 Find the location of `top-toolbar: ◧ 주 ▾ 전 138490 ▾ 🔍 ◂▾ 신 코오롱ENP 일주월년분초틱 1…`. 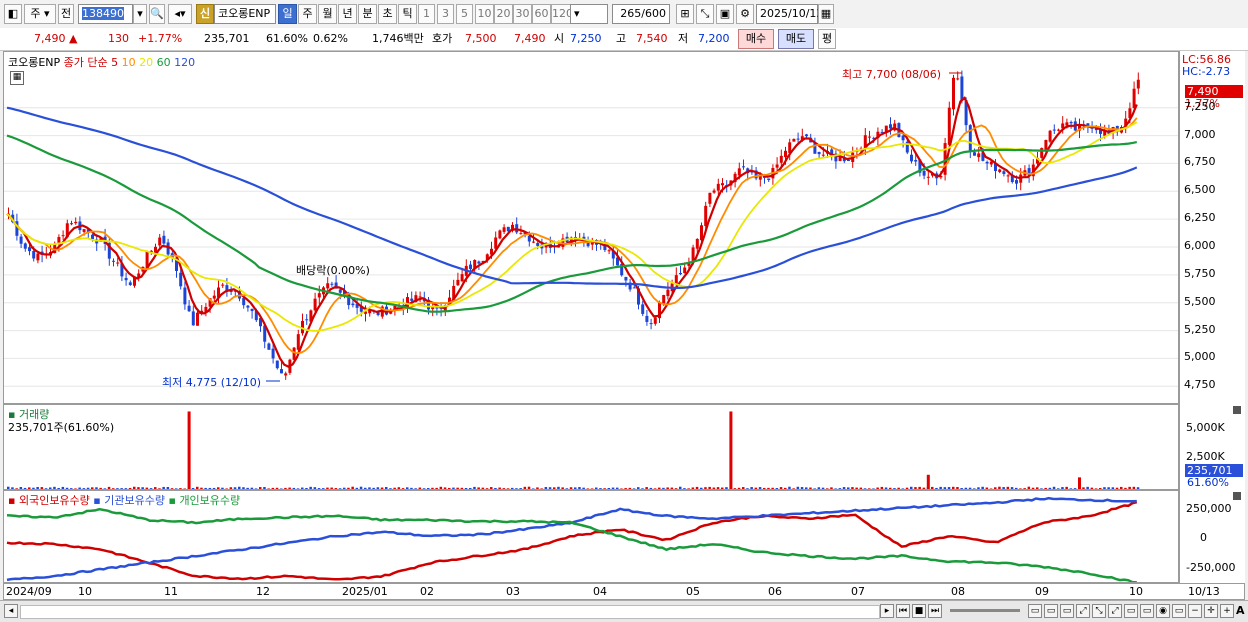

top-toolbar: ◧ 주 ▾ 전 138490 ▾ 🔍 ◂▾ 신 코오롱ENP 일주월년분초틱 1… is located at coordinates (624, 14).